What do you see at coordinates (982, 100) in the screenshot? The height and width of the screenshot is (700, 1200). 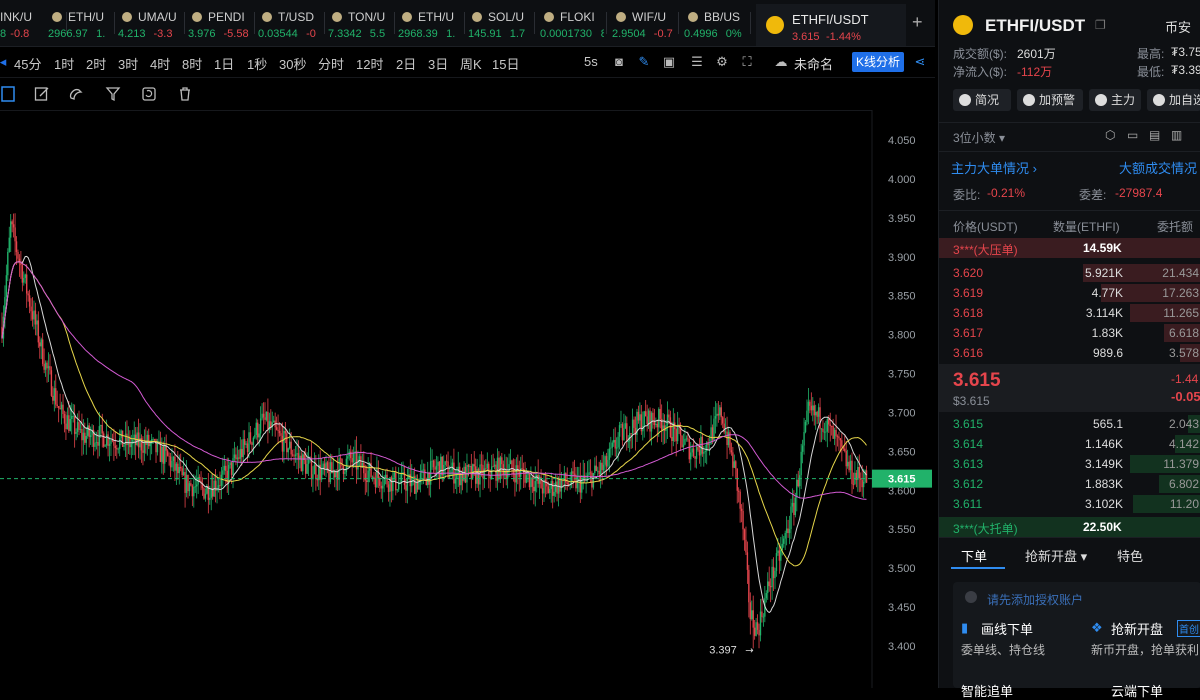 I see `overview-button: 简况` at bounding box center [982, 100].